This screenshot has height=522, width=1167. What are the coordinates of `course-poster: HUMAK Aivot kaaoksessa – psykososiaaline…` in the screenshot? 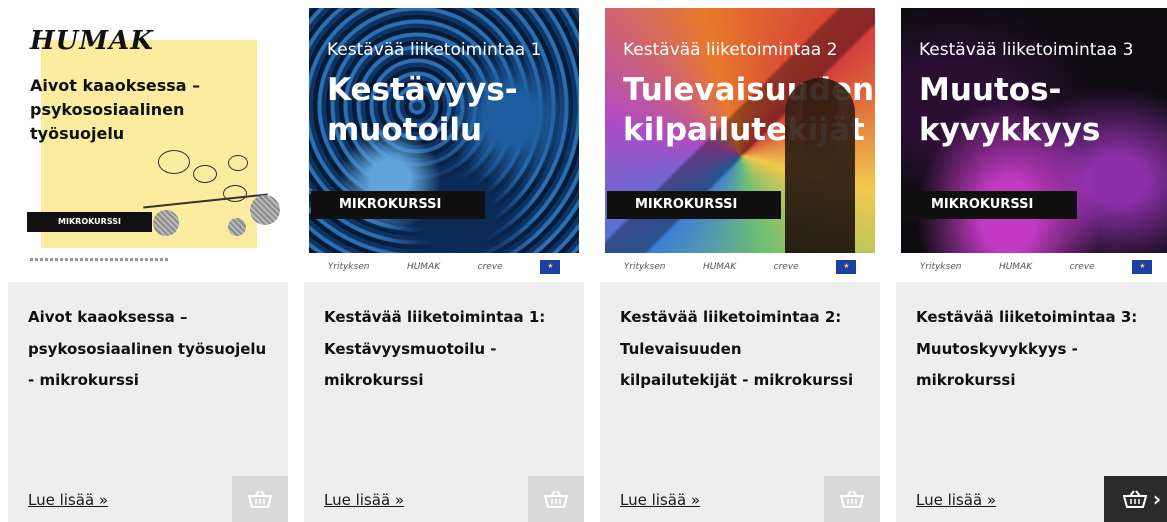 It's located at (148, 141).